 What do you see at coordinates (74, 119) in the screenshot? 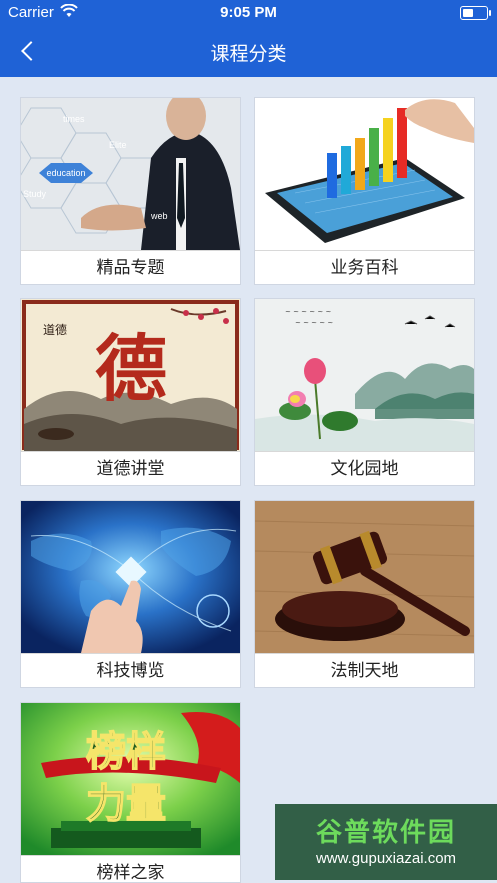
I see `tag-times: times` at bounding box center [74, 119].